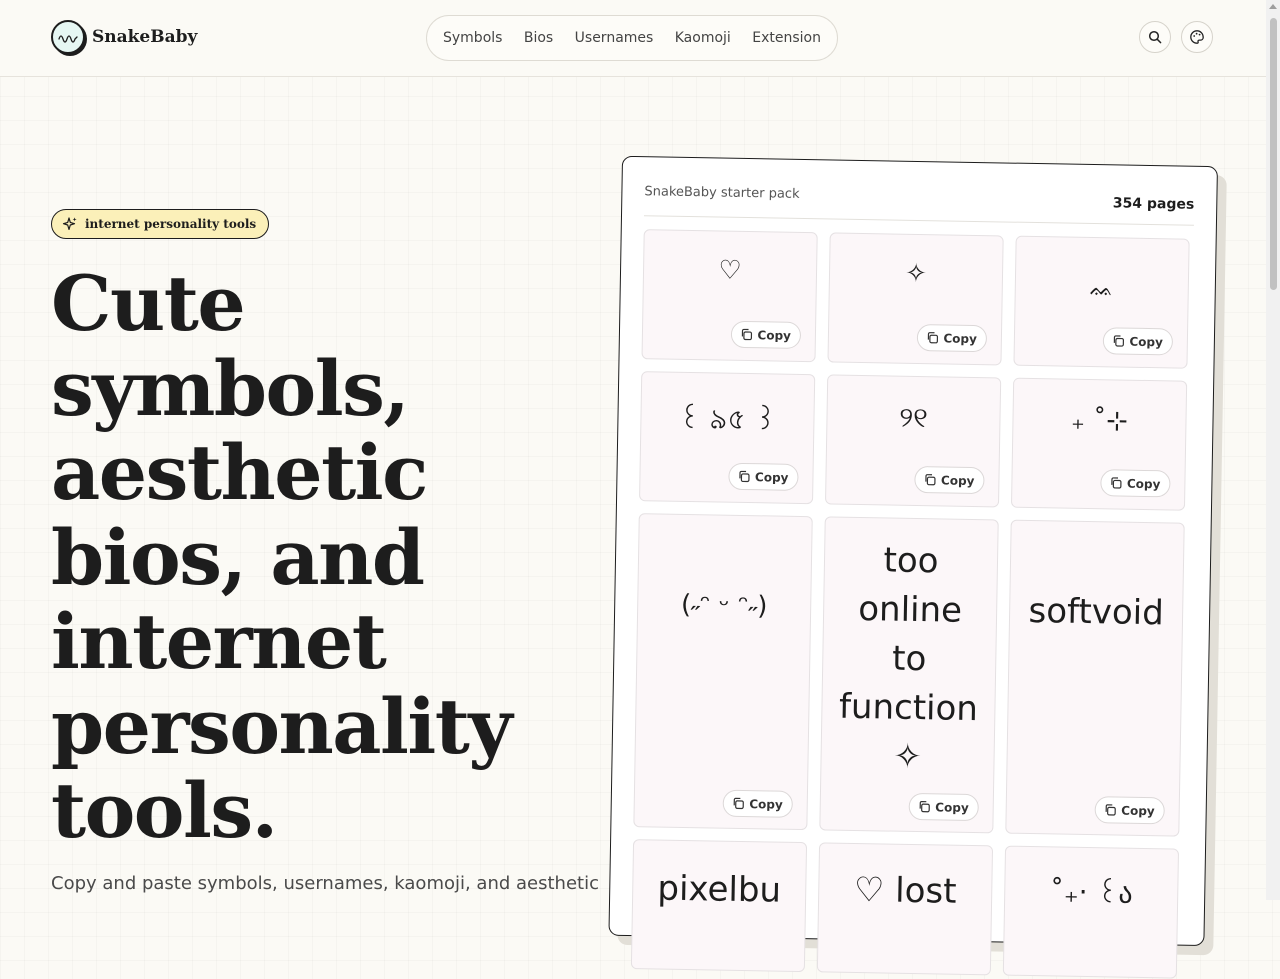  What do you see at coordinates (238, 557) in the screenshot?
I see `headline-line: bios, and` at bounding box center [238, 557].